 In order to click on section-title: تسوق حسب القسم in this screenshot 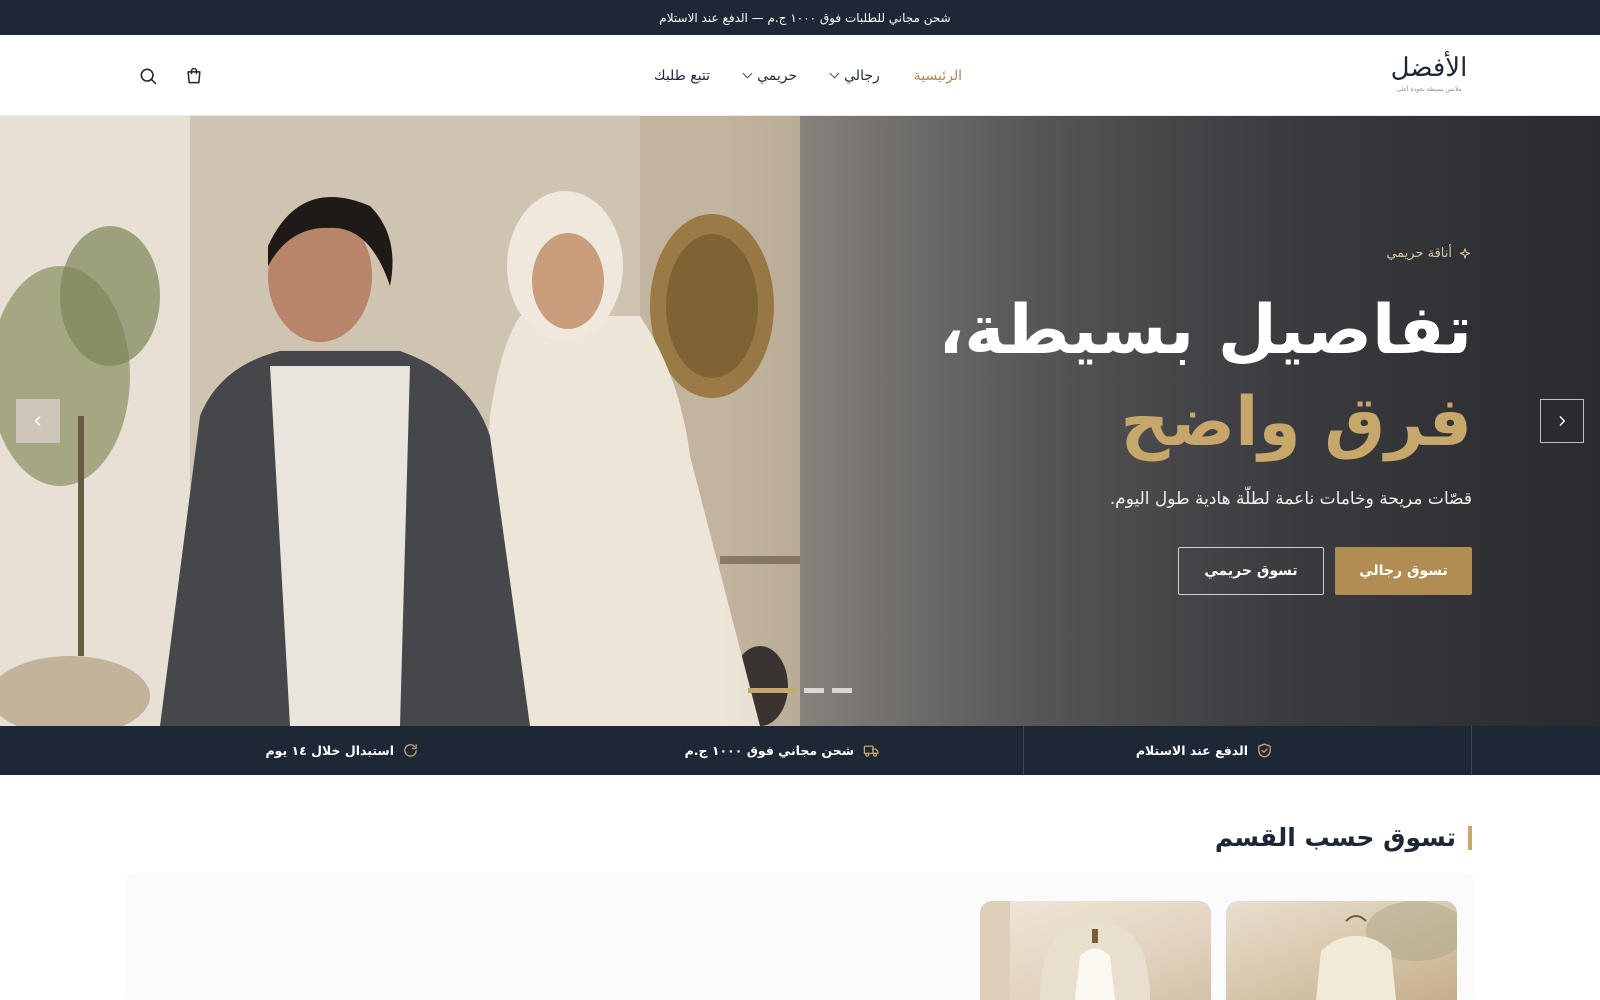, I will do `click(1343, 837)`.